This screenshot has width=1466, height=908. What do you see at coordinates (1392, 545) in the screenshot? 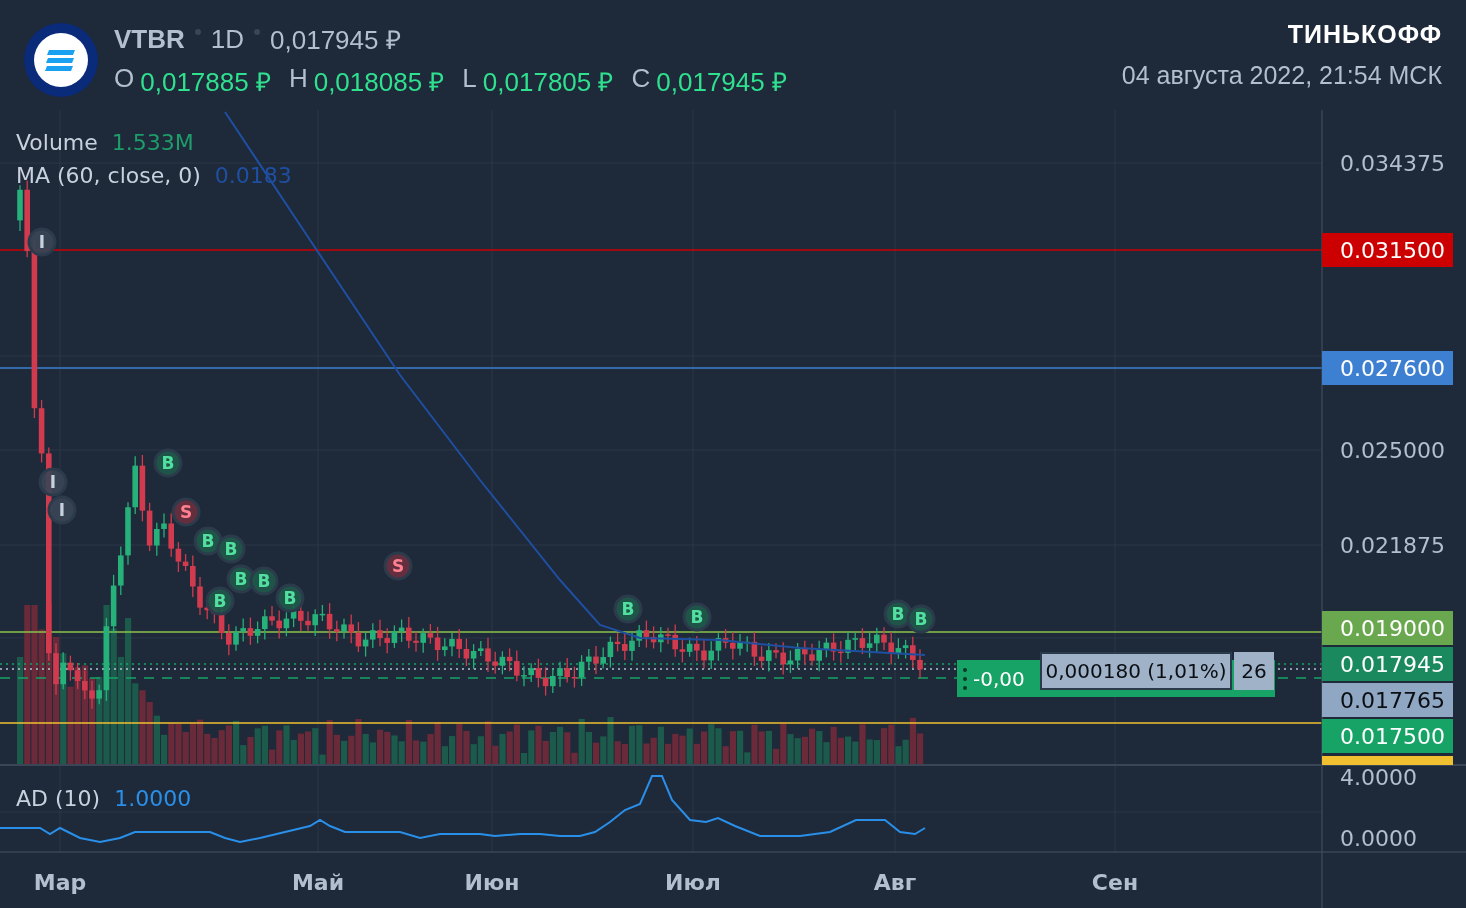
I see `price-tick-label: 0.021875` at bounding box center [1392, 545].